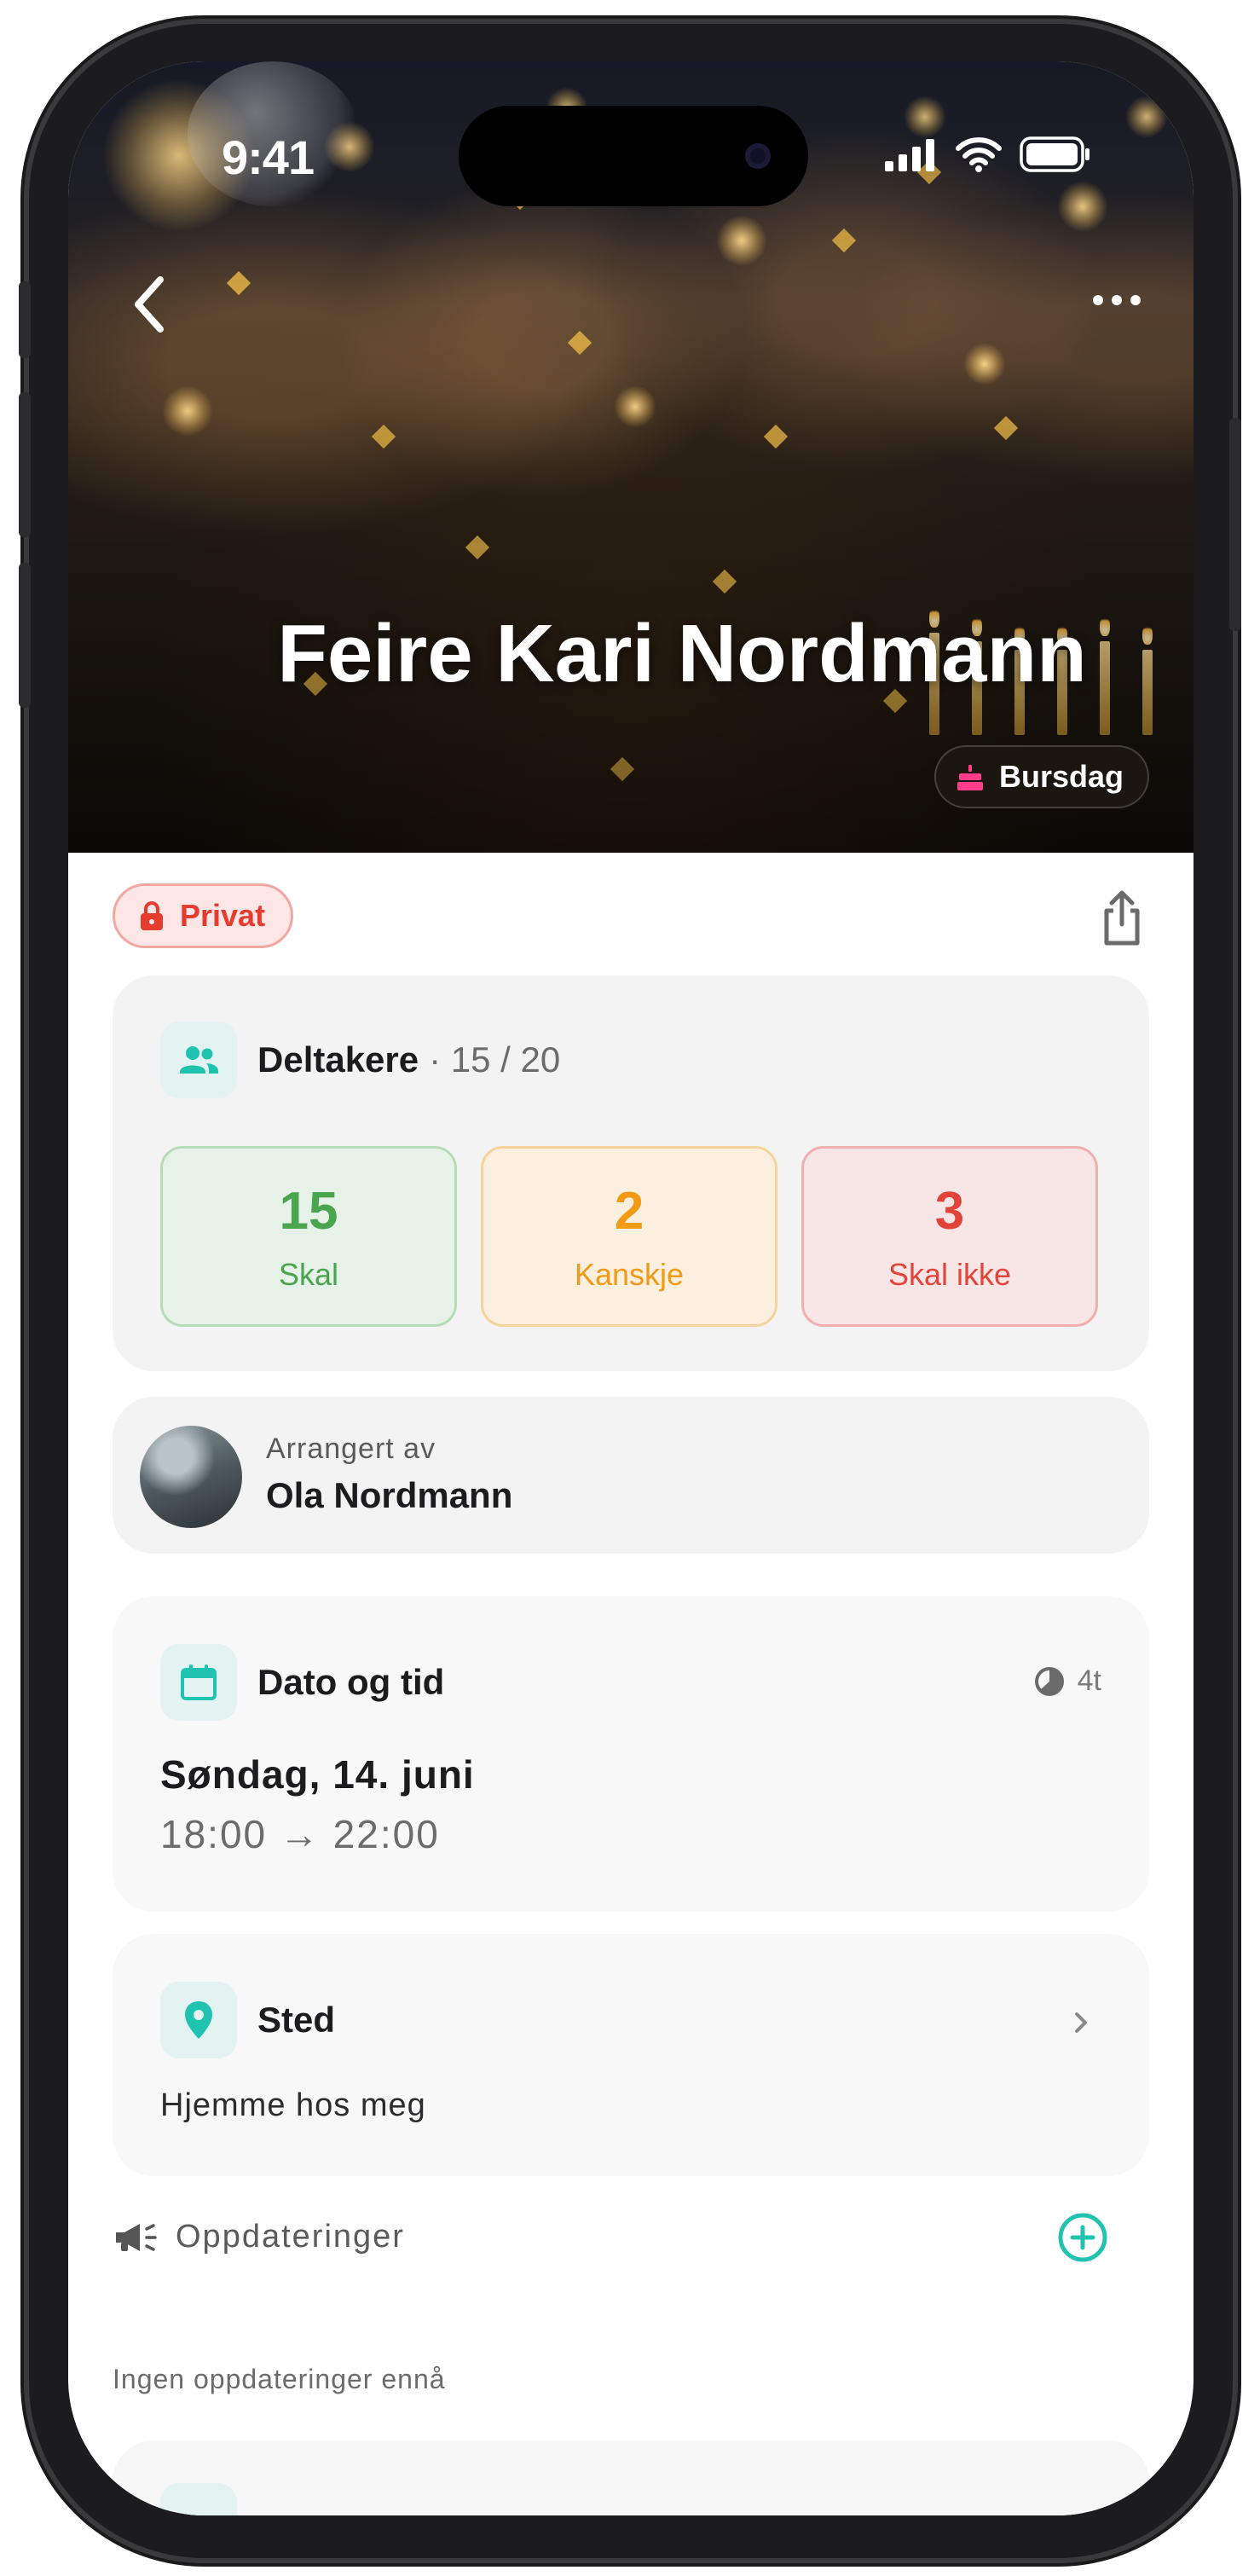  I want to click on volume-up-button, so click(25, 465).